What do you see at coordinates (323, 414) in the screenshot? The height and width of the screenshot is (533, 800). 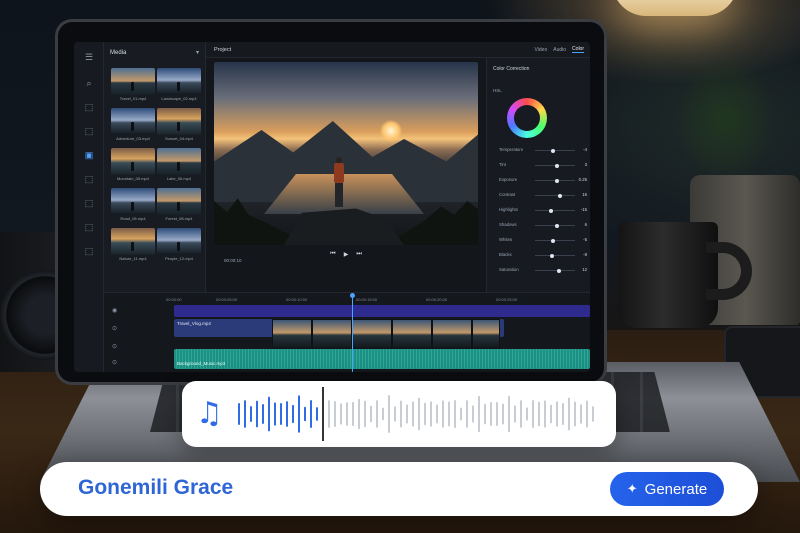 I see `waveform-cursor` at bounding box center [323, 414].